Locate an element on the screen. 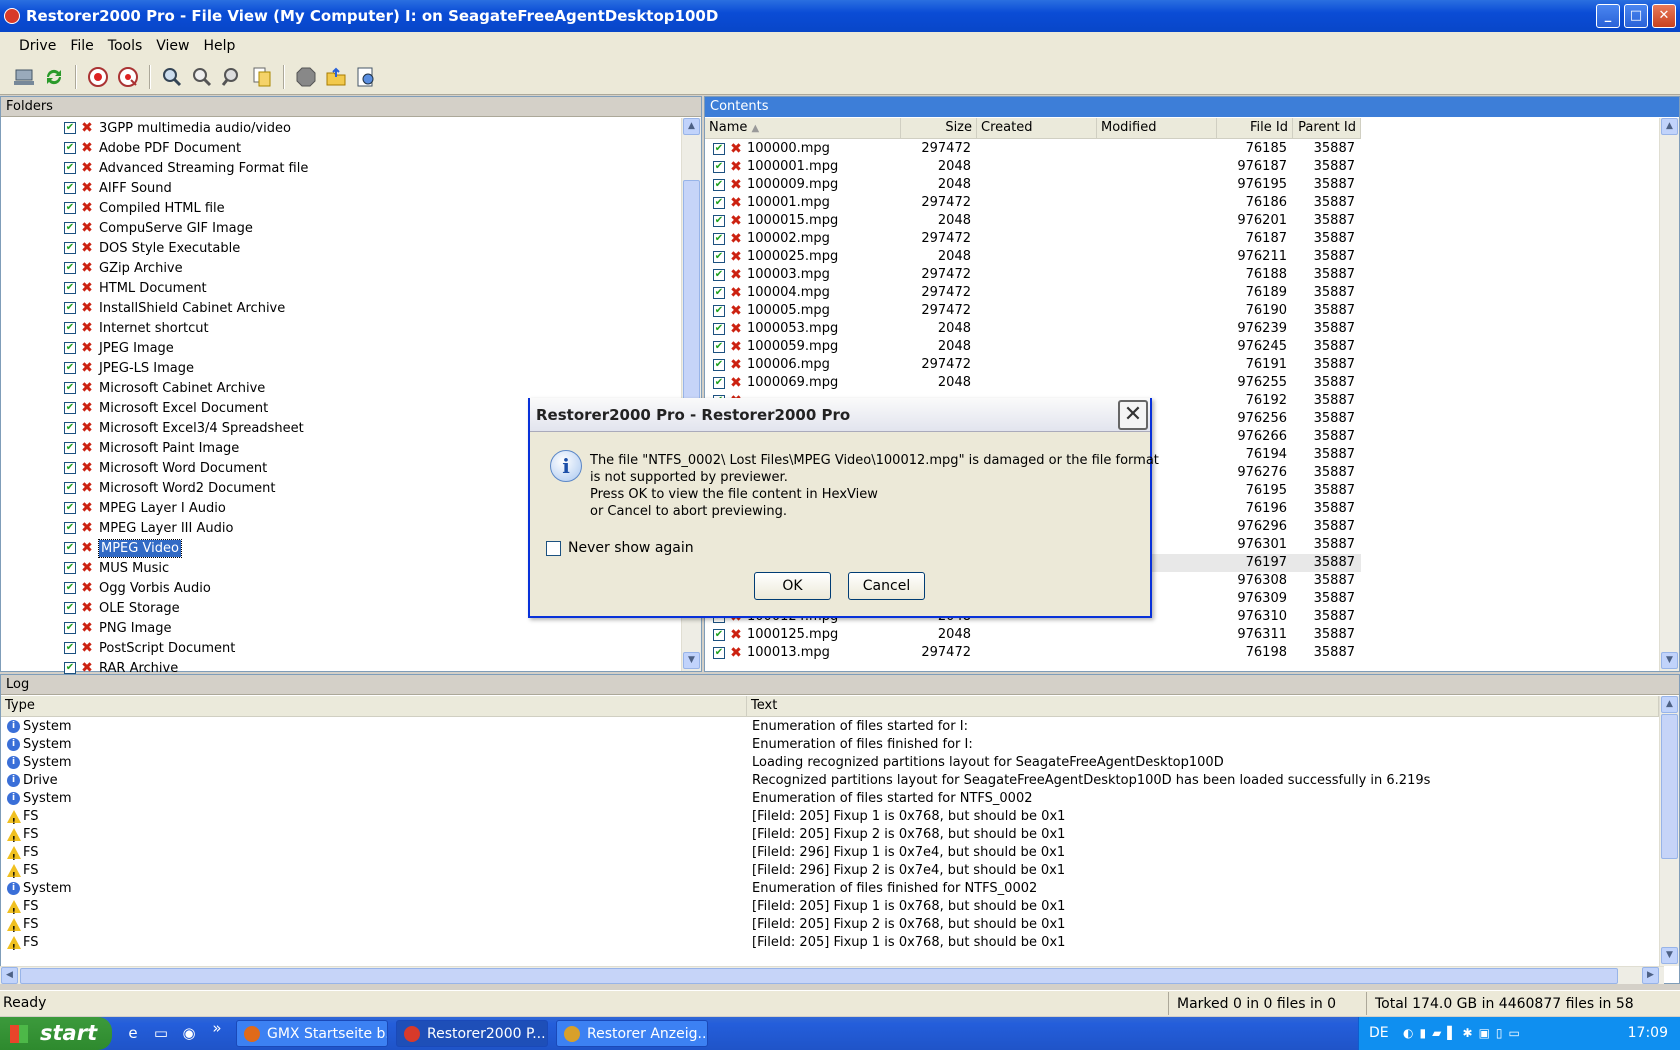  folder-item: ✔ ✖ InstallShield Cabinet Archive is located at coordinates (143, 308).